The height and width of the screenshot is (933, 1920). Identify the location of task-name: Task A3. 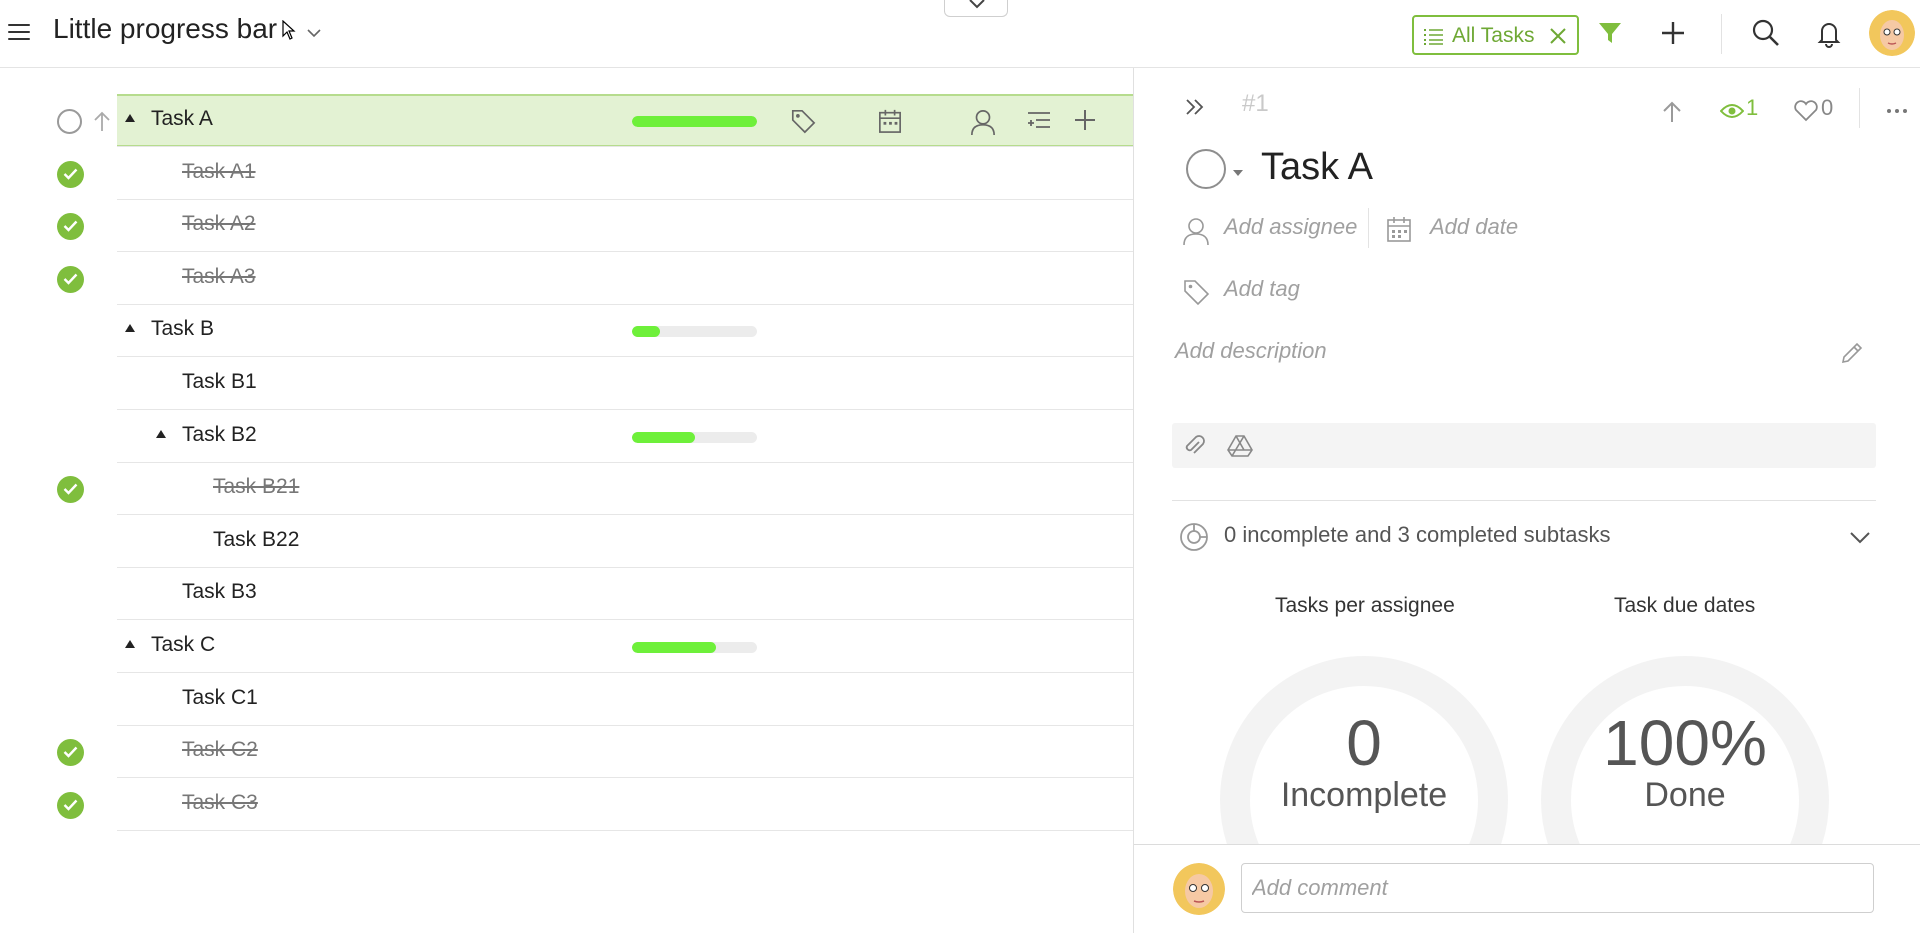
(219, 277).